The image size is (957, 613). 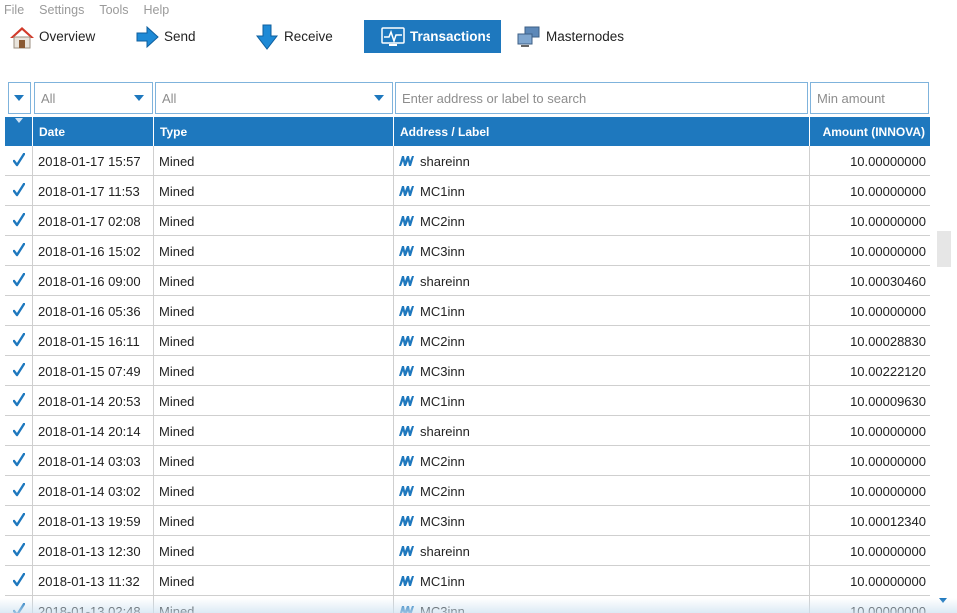 I want to click on filter-bar: All All, so click(x=478, y=98).